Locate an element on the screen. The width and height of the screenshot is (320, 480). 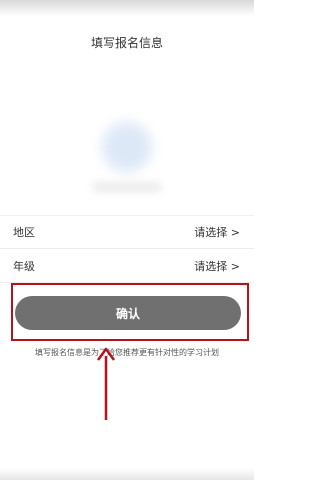
confirm-button: 确认 is located at coordinates (128, 313).